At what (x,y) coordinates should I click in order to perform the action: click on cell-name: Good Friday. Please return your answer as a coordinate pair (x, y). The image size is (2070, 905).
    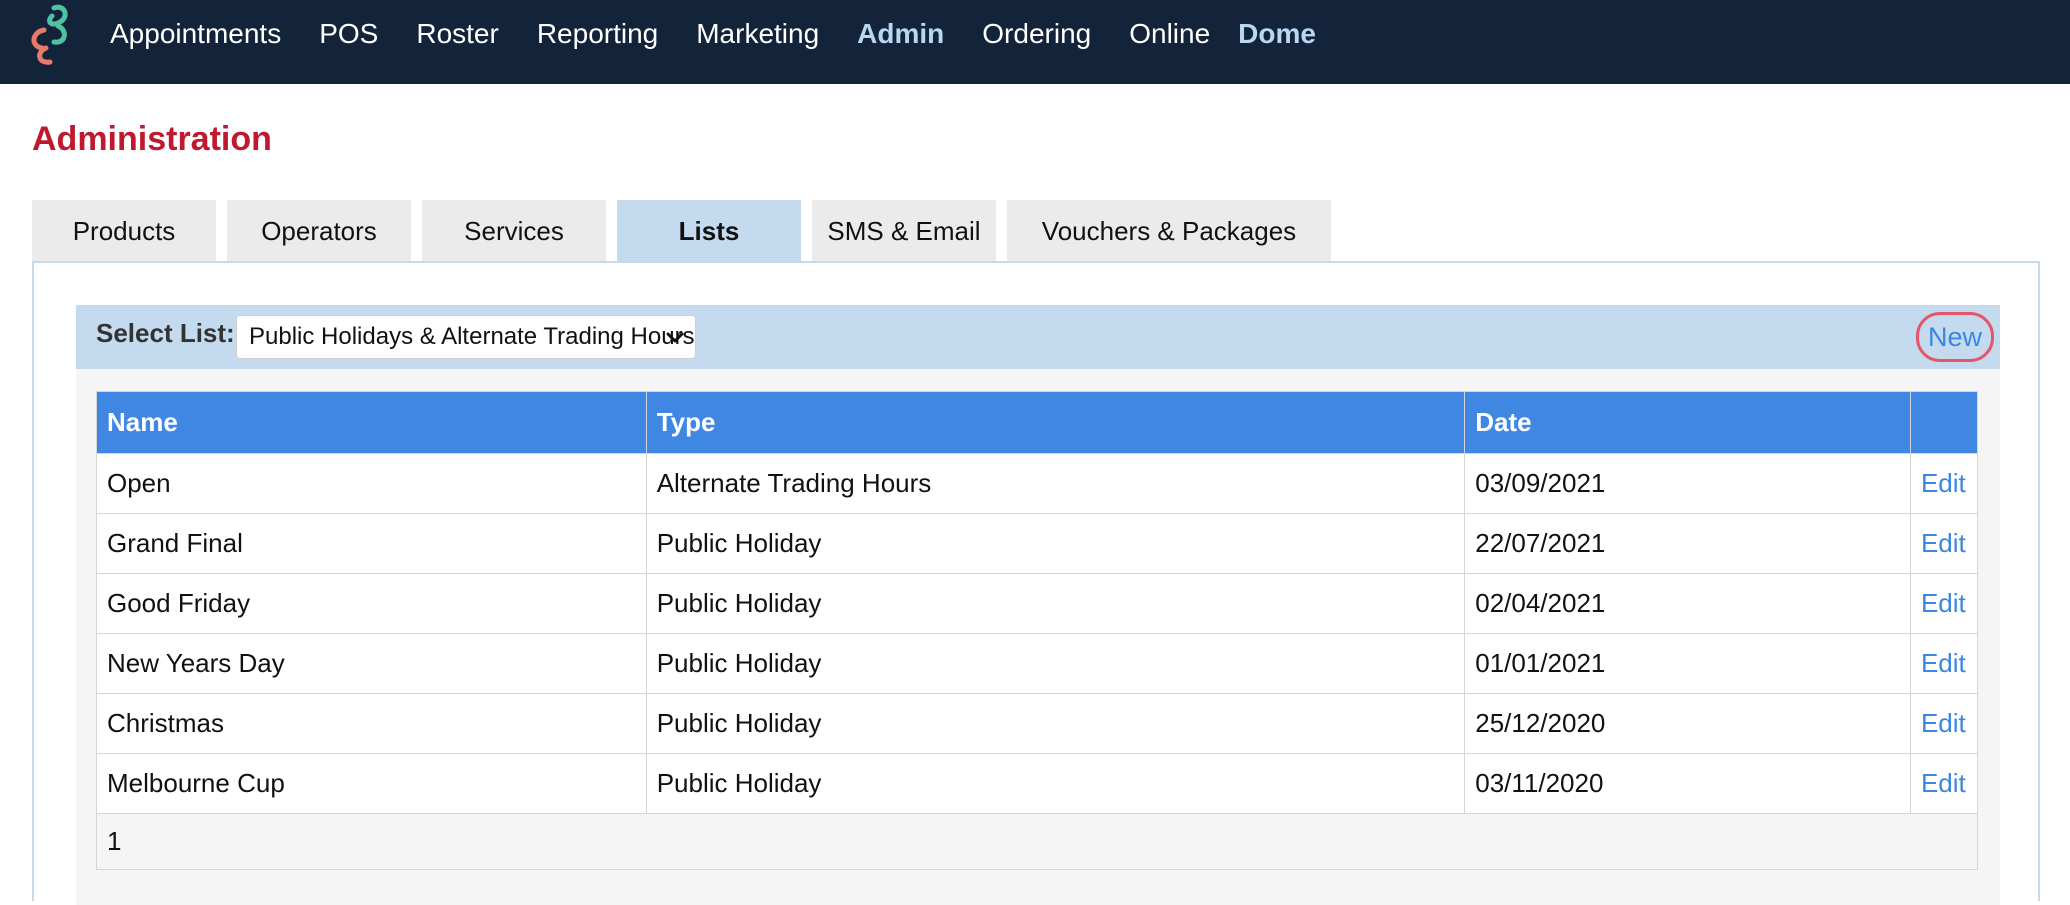
    Looking at the image, I should click on (371, 603).